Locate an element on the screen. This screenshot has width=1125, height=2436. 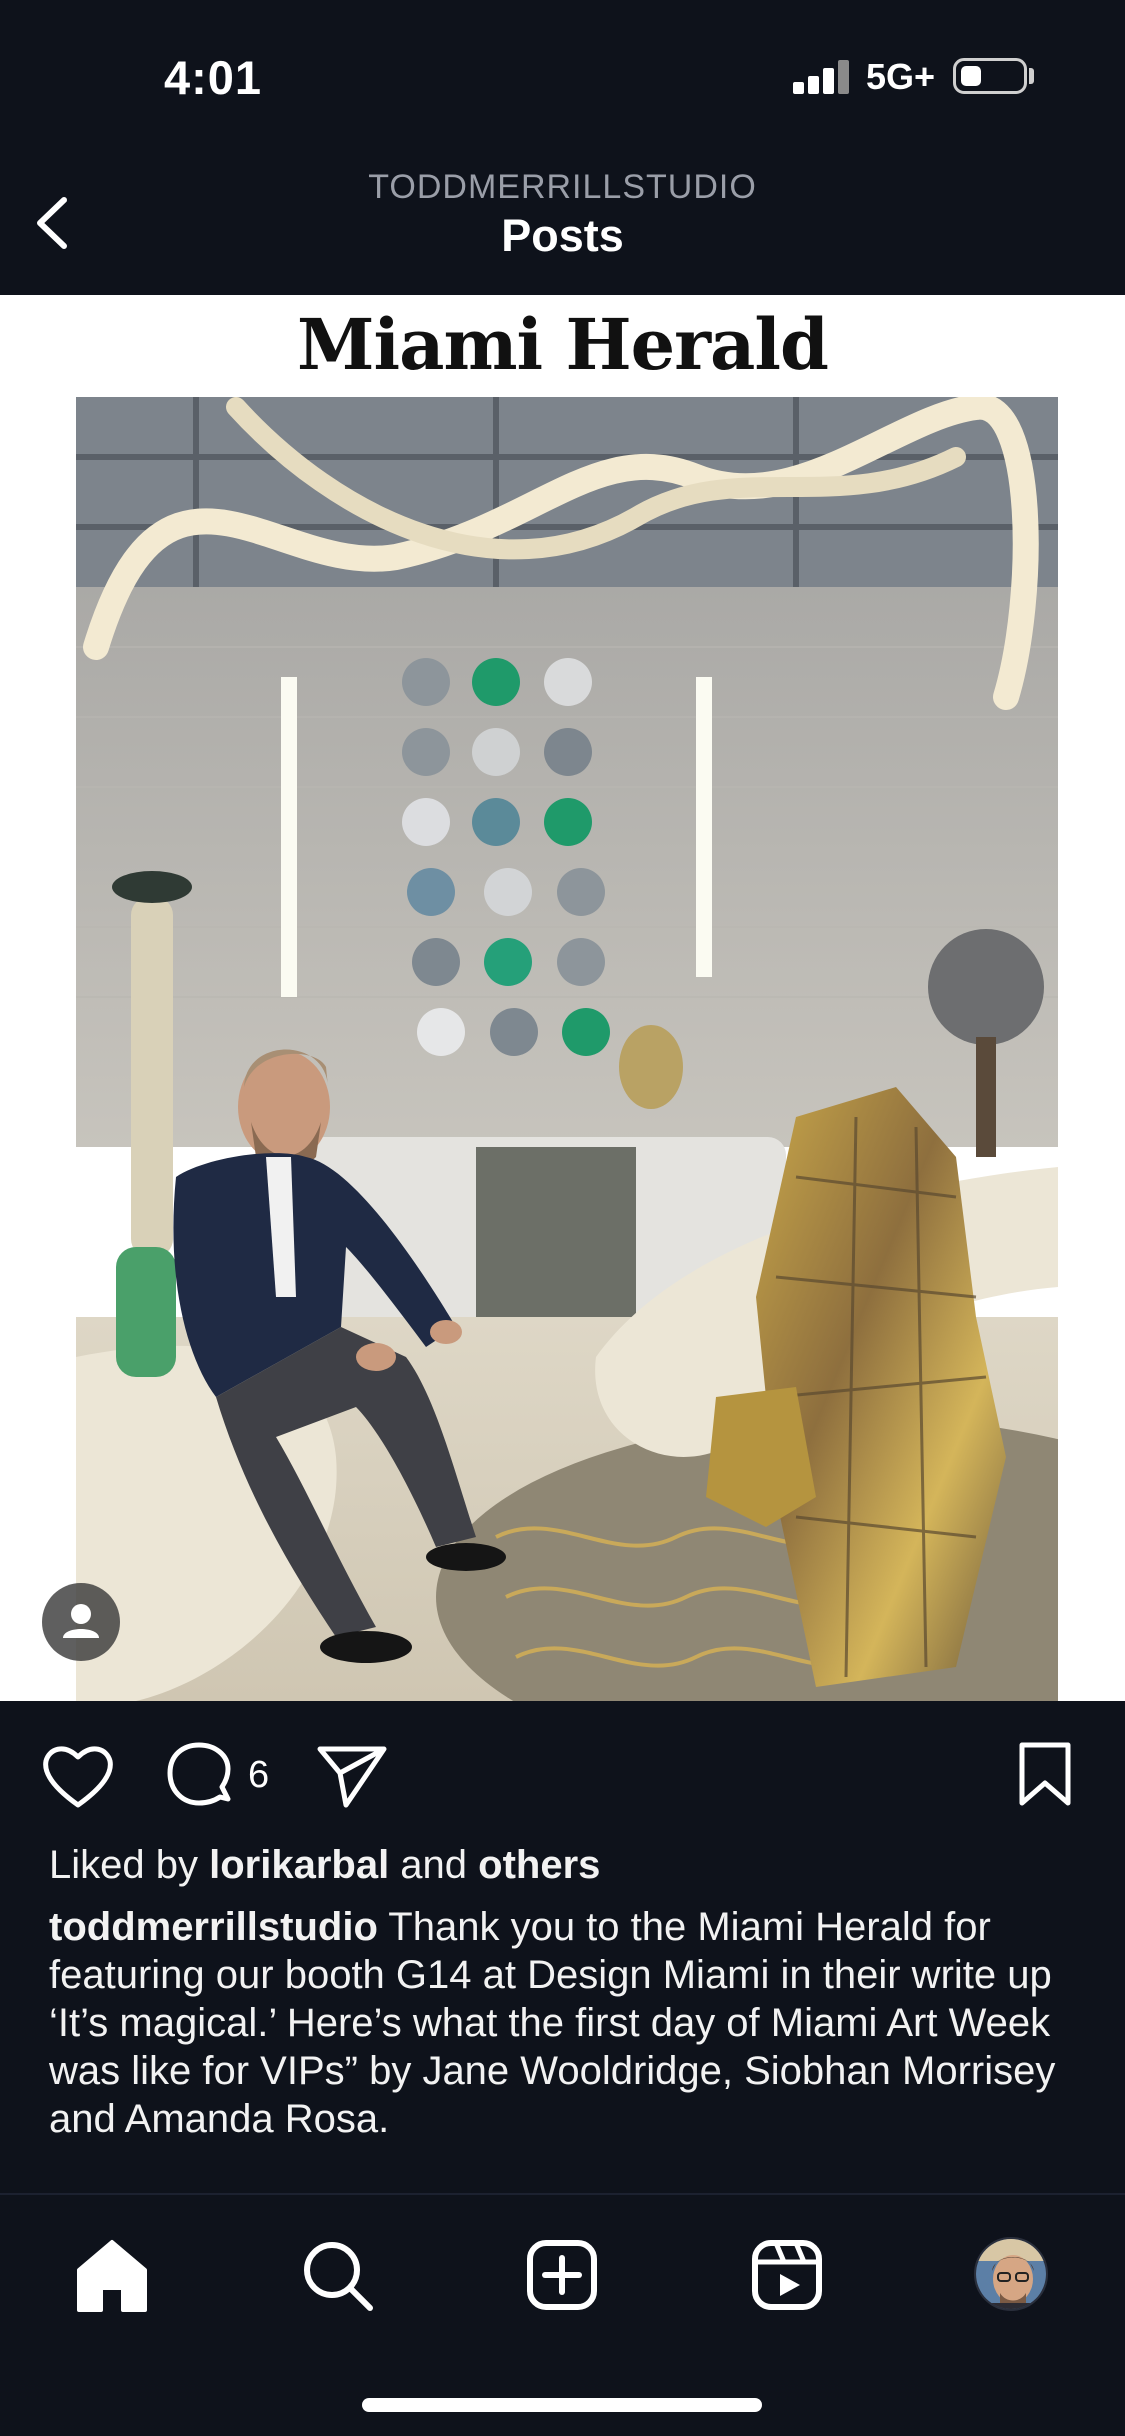
tab-search is located at coordinates (337, 2275).